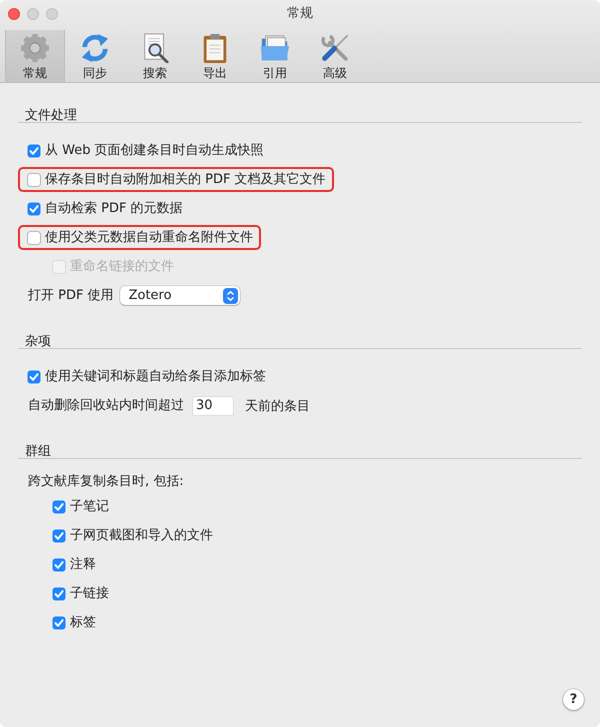 The height and width of the screenshot is (727, 600). What do you see at coordinates (38, 452) in the screenshot?
I see `section-title: 群组` at bounding box center [38, 452].